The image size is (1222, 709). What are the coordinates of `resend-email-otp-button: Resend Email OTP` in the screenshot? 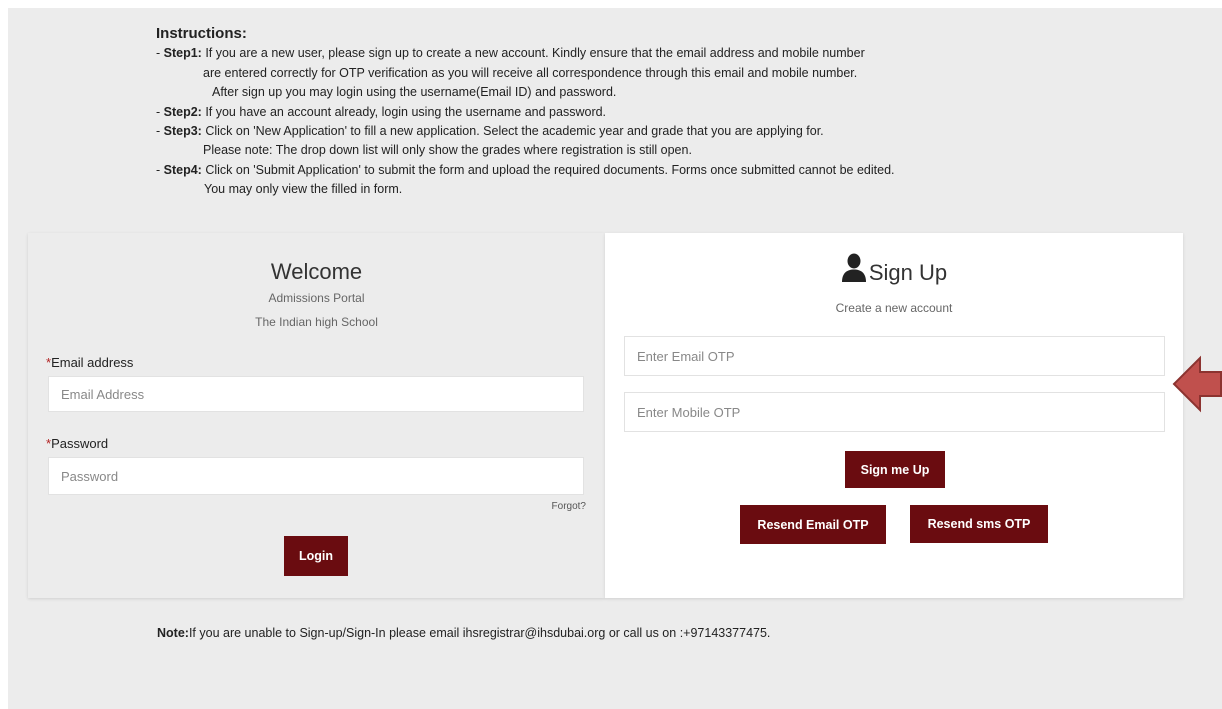 It's located at (813, 524).